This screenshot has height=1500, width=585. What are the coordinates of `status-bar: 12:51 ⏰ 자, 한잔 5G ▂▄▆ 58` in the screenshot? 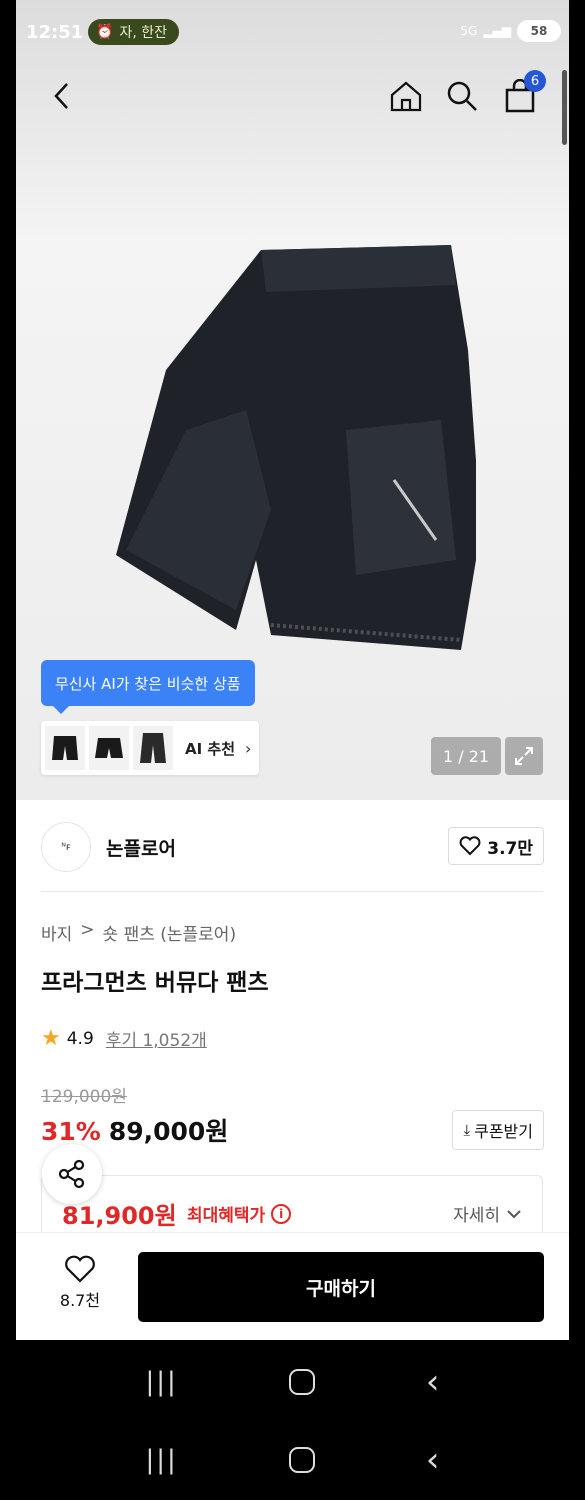 It's located at (292, 33).